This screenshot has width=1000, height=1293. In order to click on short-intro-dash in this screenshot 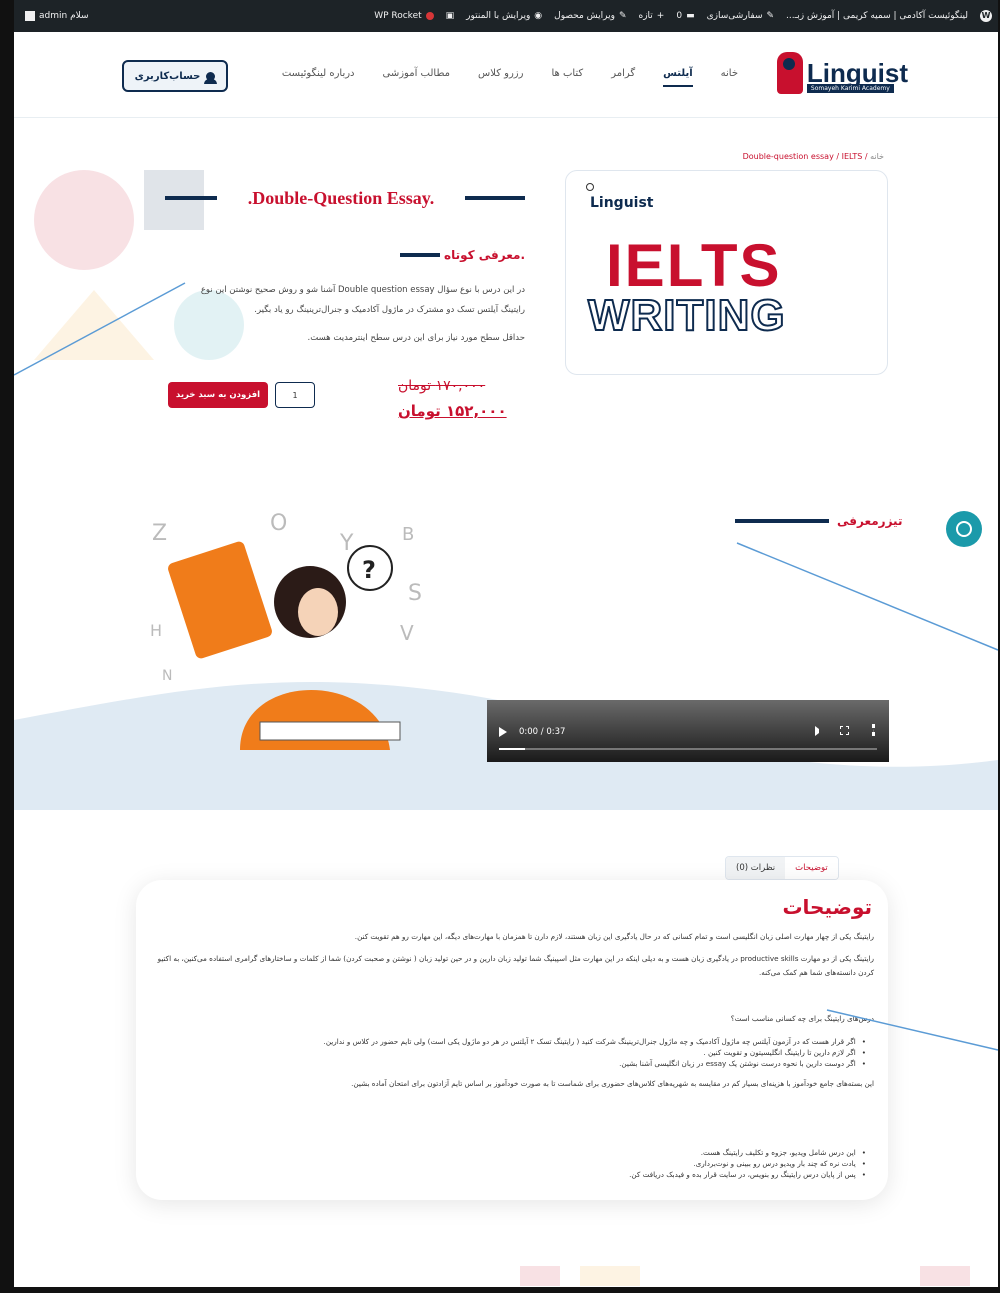, I will do `click(420, 255)`.